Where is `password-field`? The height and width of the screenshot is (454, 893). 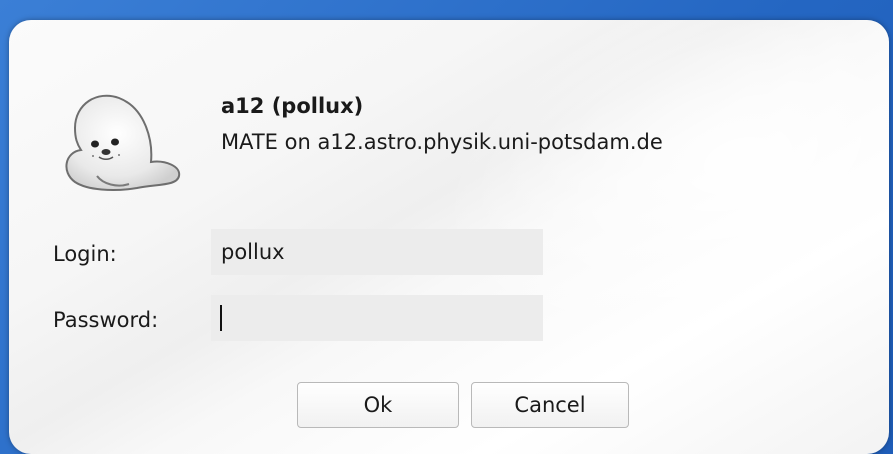 password-field is located at coordinates (377, 318).